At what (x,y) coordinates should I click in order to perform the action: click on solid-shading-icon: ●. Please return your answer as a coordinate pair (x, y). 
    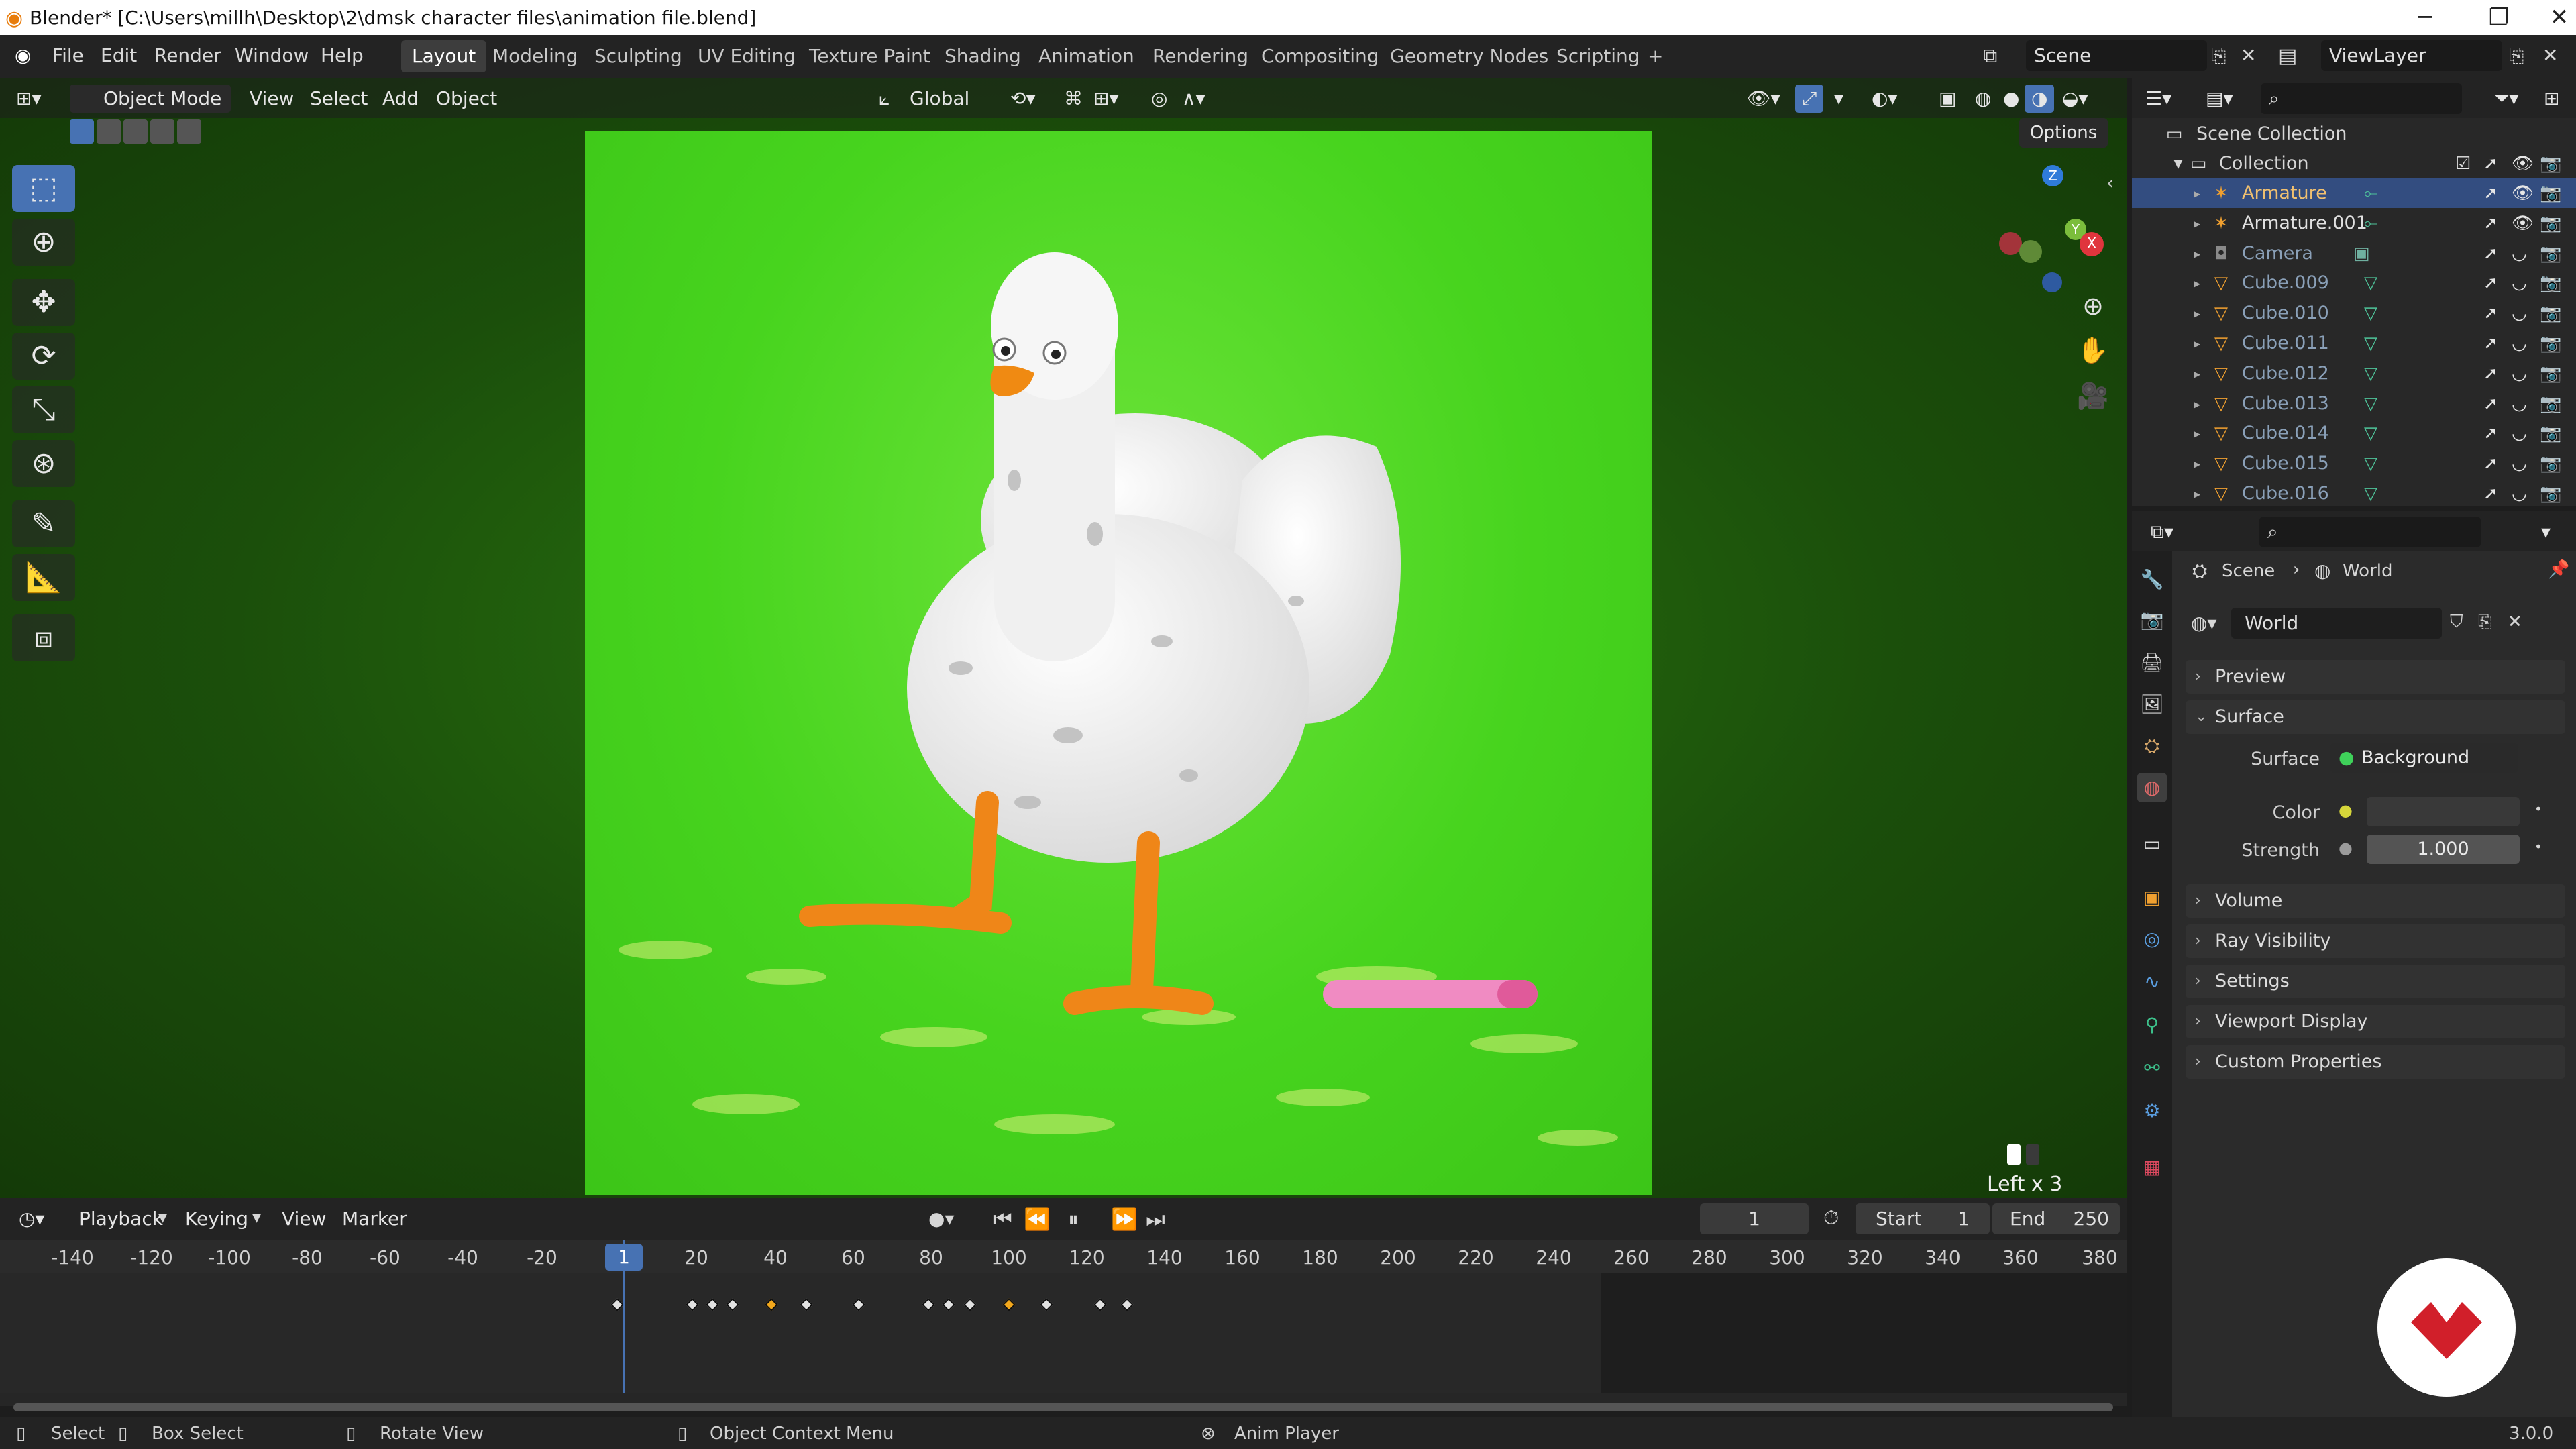
    Looking at the image, I should click on (2011, 99).